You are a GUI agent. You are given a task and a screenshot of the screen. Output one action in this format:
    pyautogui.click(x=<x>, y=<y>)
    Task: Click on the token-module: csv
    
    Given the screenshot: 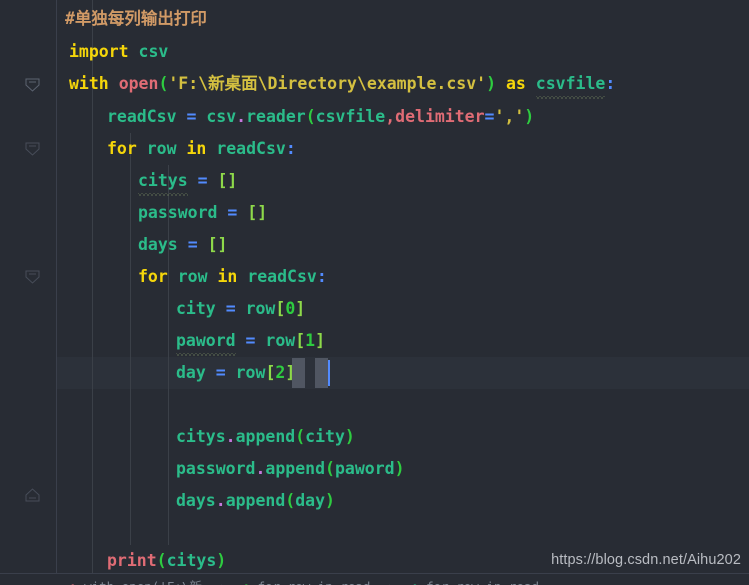 What is the action you would take?
    pyautogui.click(x=153, y=51)
    